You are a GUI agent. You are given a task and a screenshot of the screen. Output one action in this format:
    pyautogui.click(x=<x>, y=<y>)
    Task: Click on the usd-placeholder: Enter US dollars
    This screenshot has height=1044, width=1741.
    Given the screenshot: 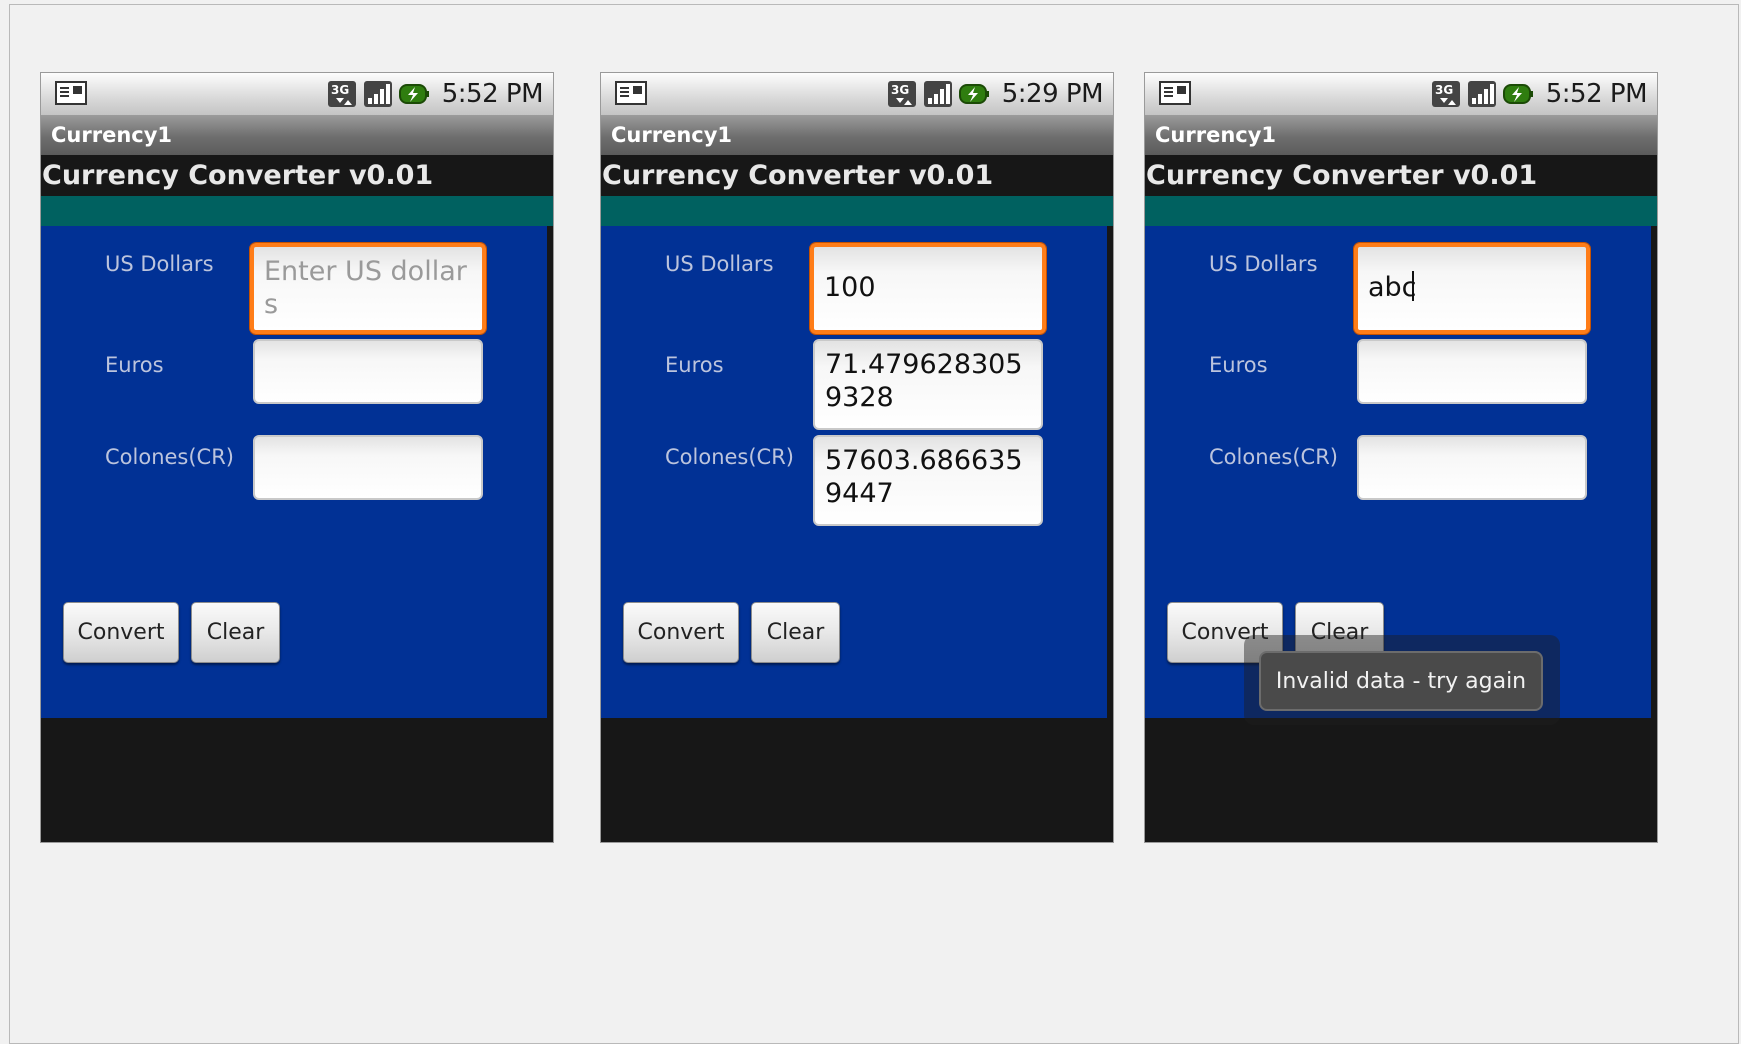 What is the action you would take?
    pyautogui.click(x=365, y=288)
    